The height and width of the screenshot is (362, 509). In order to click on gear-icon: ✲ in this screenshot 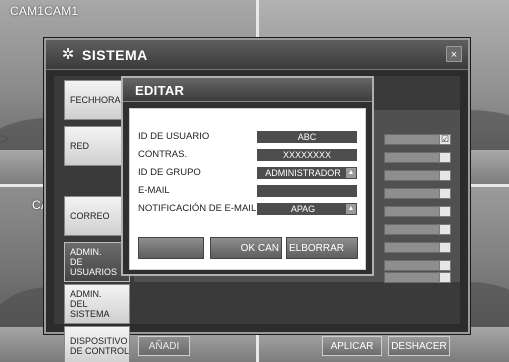, I will do `click(68, 54)`.